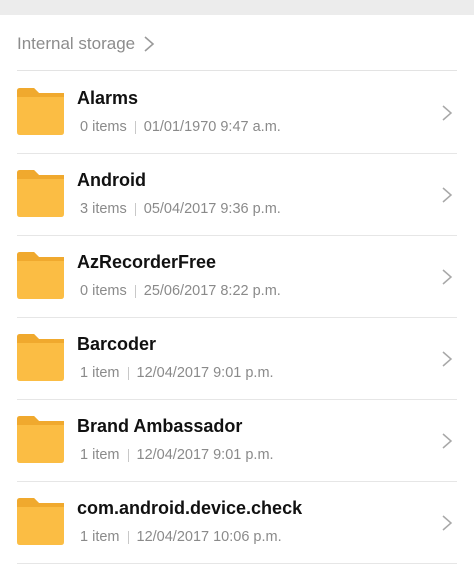 The width and height of the screenshot is (474, 568). I want to click on folder-meta: 0 items 01/01/1970 9:47 a.m., so click(180, 127).